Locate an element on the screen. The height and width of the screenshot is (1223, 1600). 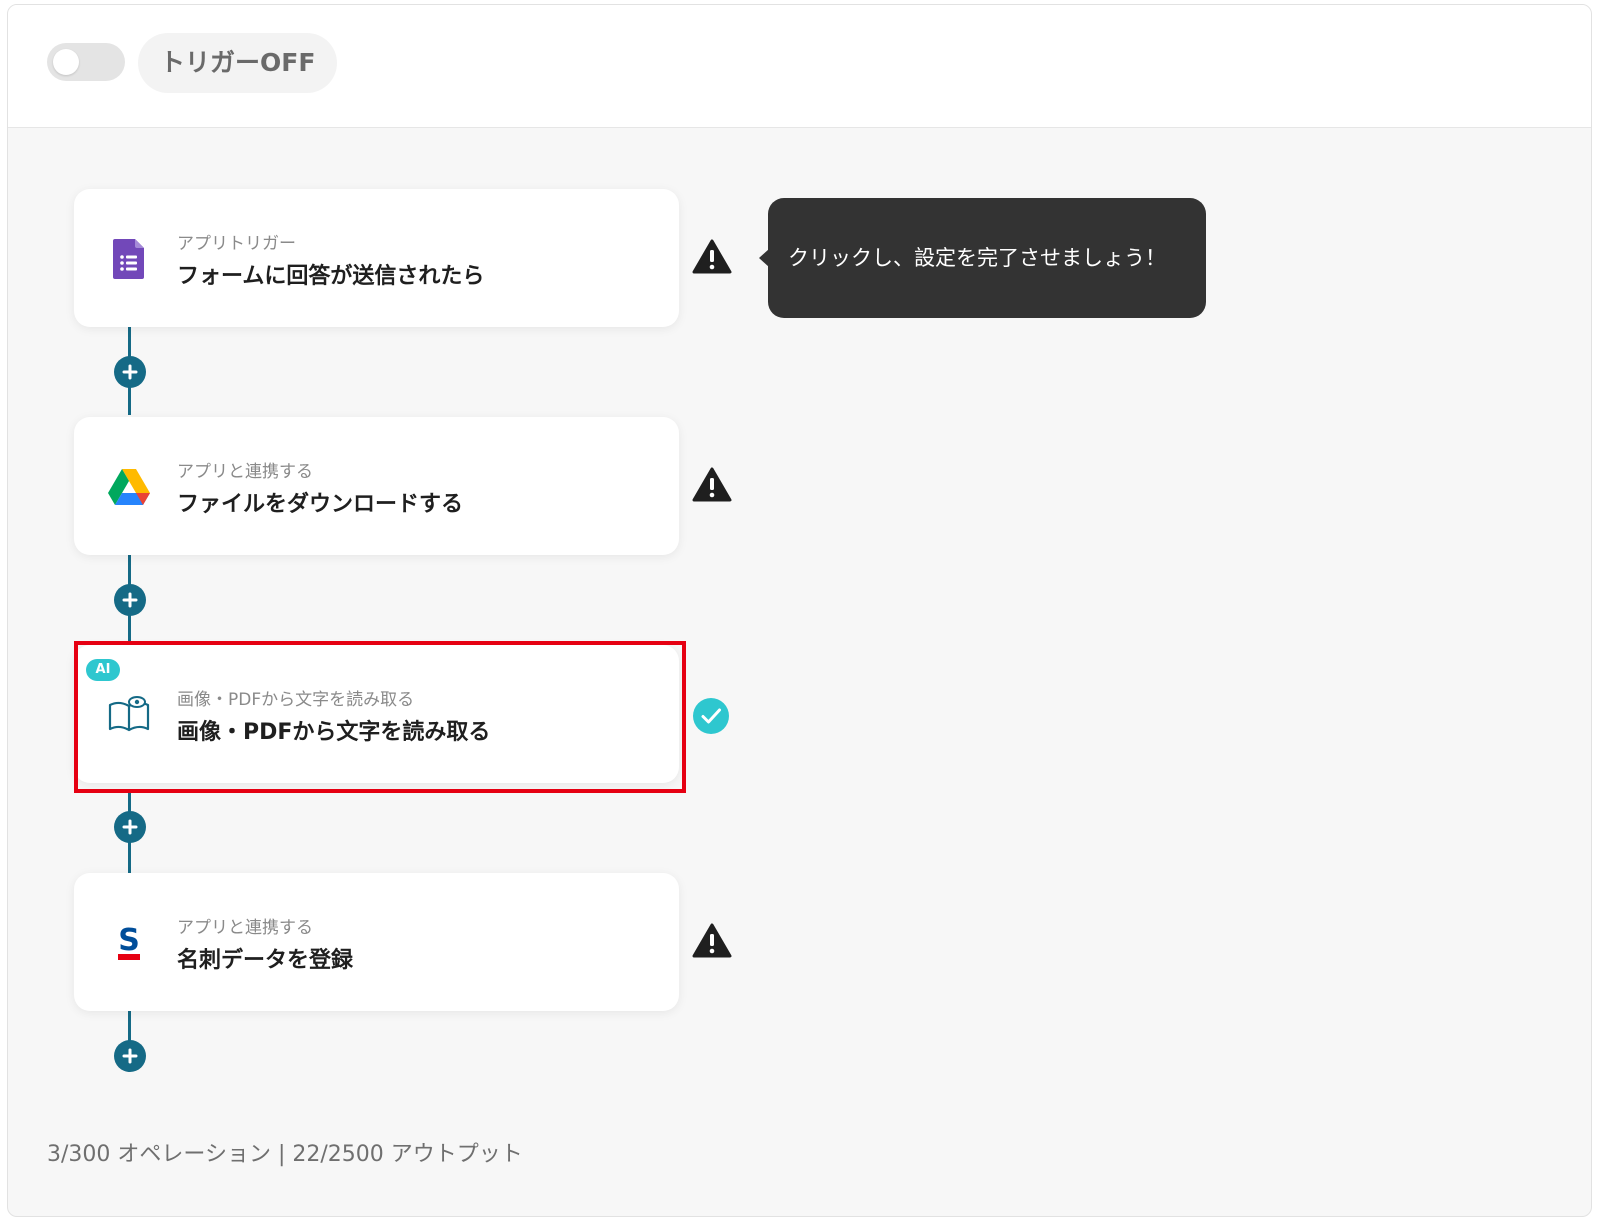
step-type-label: アプリトリガー is located at coordinates (236, 244).